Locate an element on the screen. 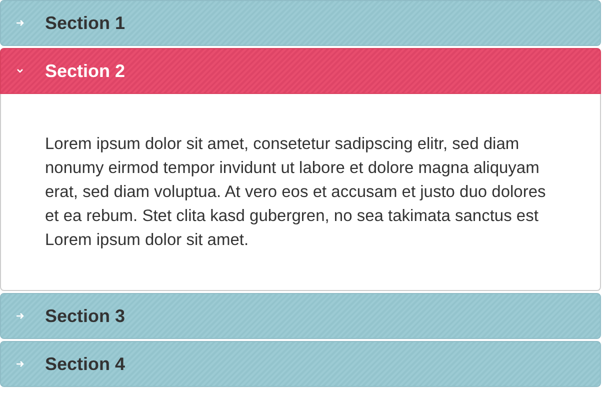  section-header: Section 4 is located at coordinates (300, 364).